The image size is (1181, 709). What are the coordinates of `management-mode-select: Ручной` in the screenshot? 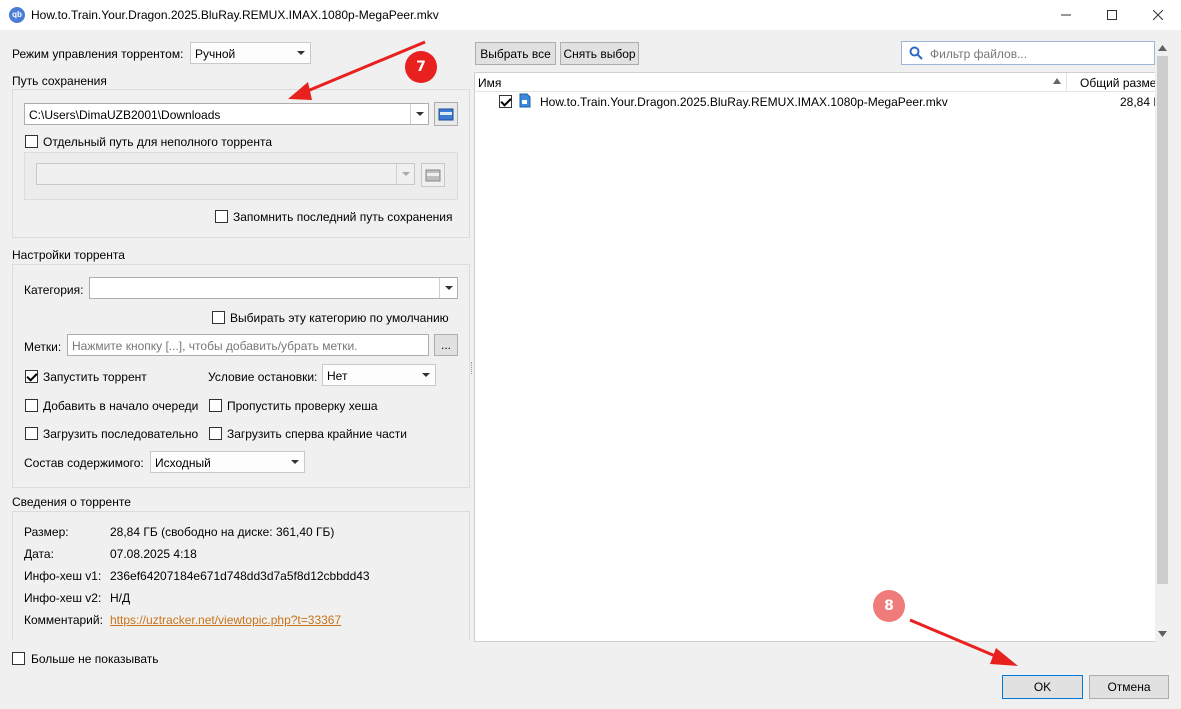 It's located at (250, 53).